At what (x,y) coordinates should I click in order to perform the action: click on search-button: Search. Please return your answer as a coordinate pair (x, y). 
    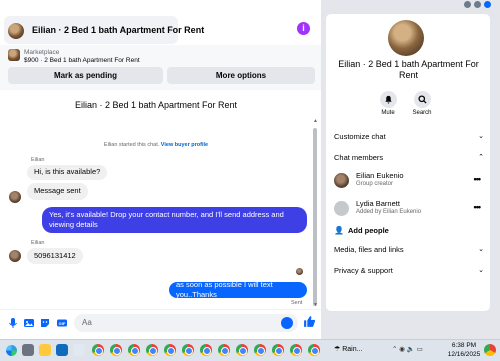
    Looking at the image, I should click on (422, 103).